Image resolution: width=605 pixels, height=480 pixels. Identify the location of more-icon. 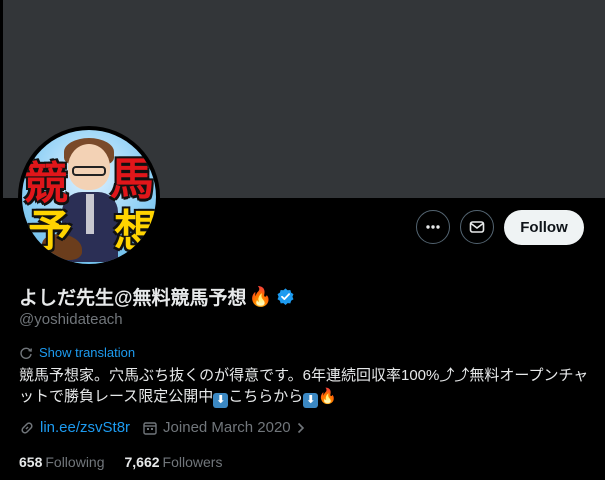
(433, 227).